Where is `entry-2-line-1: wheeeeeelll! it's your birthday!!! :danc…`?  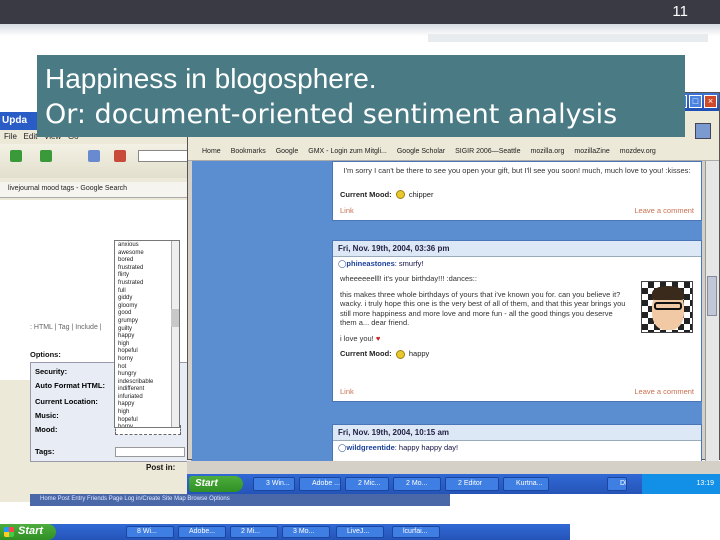
entry-2-line-1: wheeeeeelll! it's your birthday!!! :danc… is located at coordinates (408, 278).